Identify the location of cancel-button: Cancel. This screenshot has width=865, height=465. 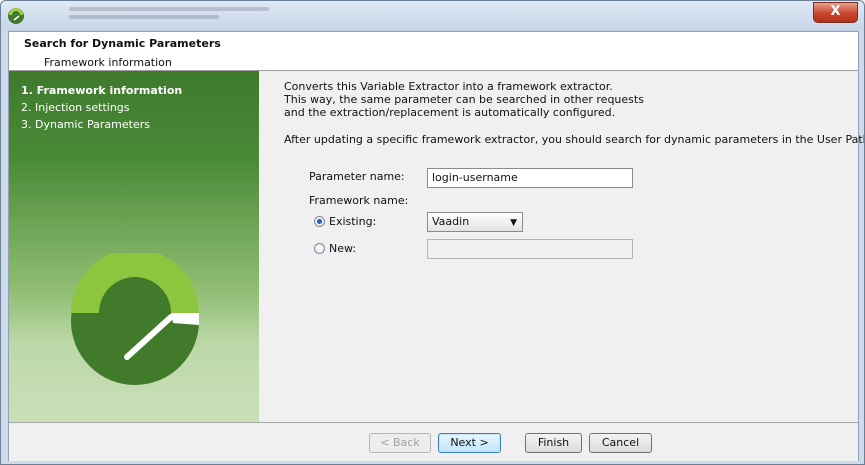
(620, 443).